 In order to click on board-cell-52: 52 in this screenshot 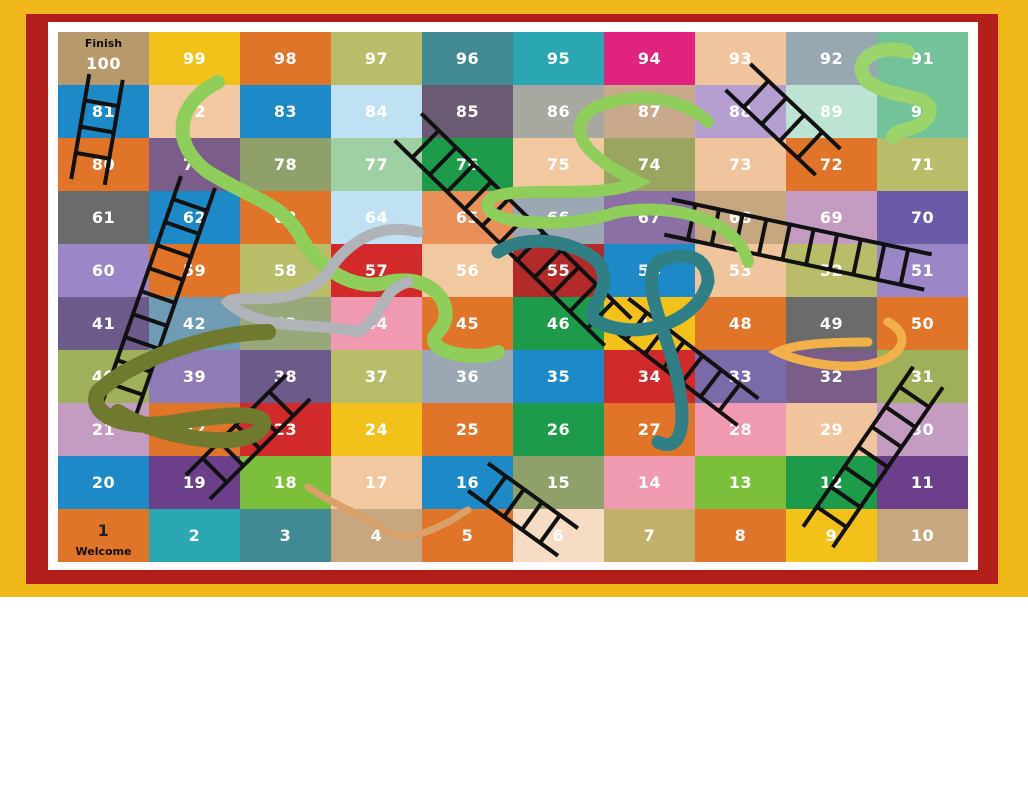, I will do `click(831, 270)`.